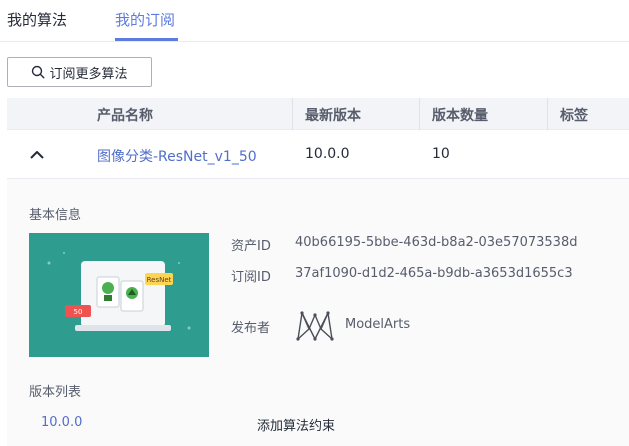 The image size is (629, 446). I want to click on table-header: 产品名称 最新版本 版本数量 标签, so click(318, 114).